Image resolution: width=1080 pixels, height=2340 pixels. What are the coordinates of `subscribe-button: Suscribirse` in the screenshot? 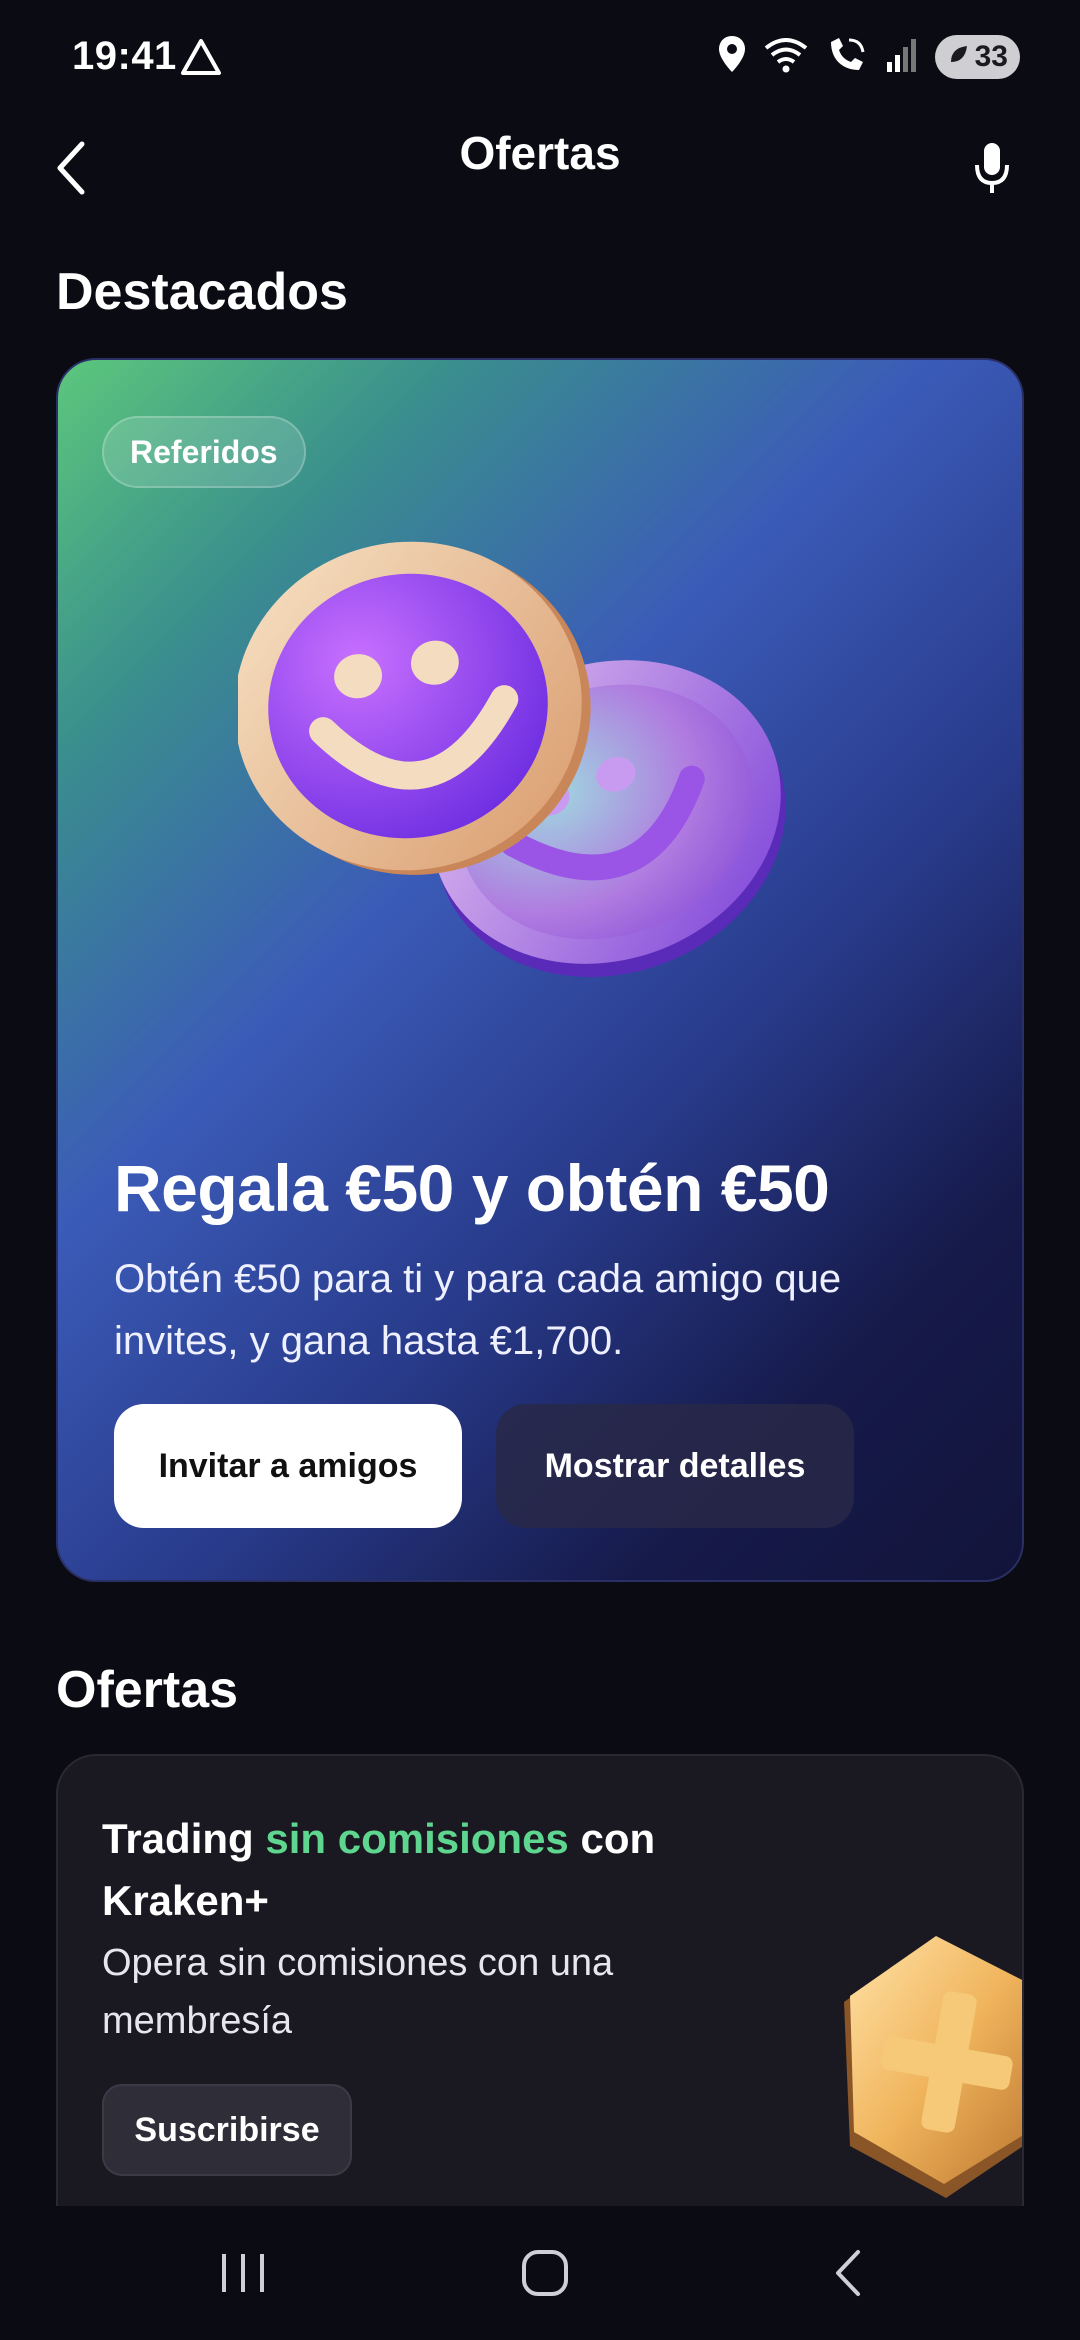 It's located at (227, 2130).